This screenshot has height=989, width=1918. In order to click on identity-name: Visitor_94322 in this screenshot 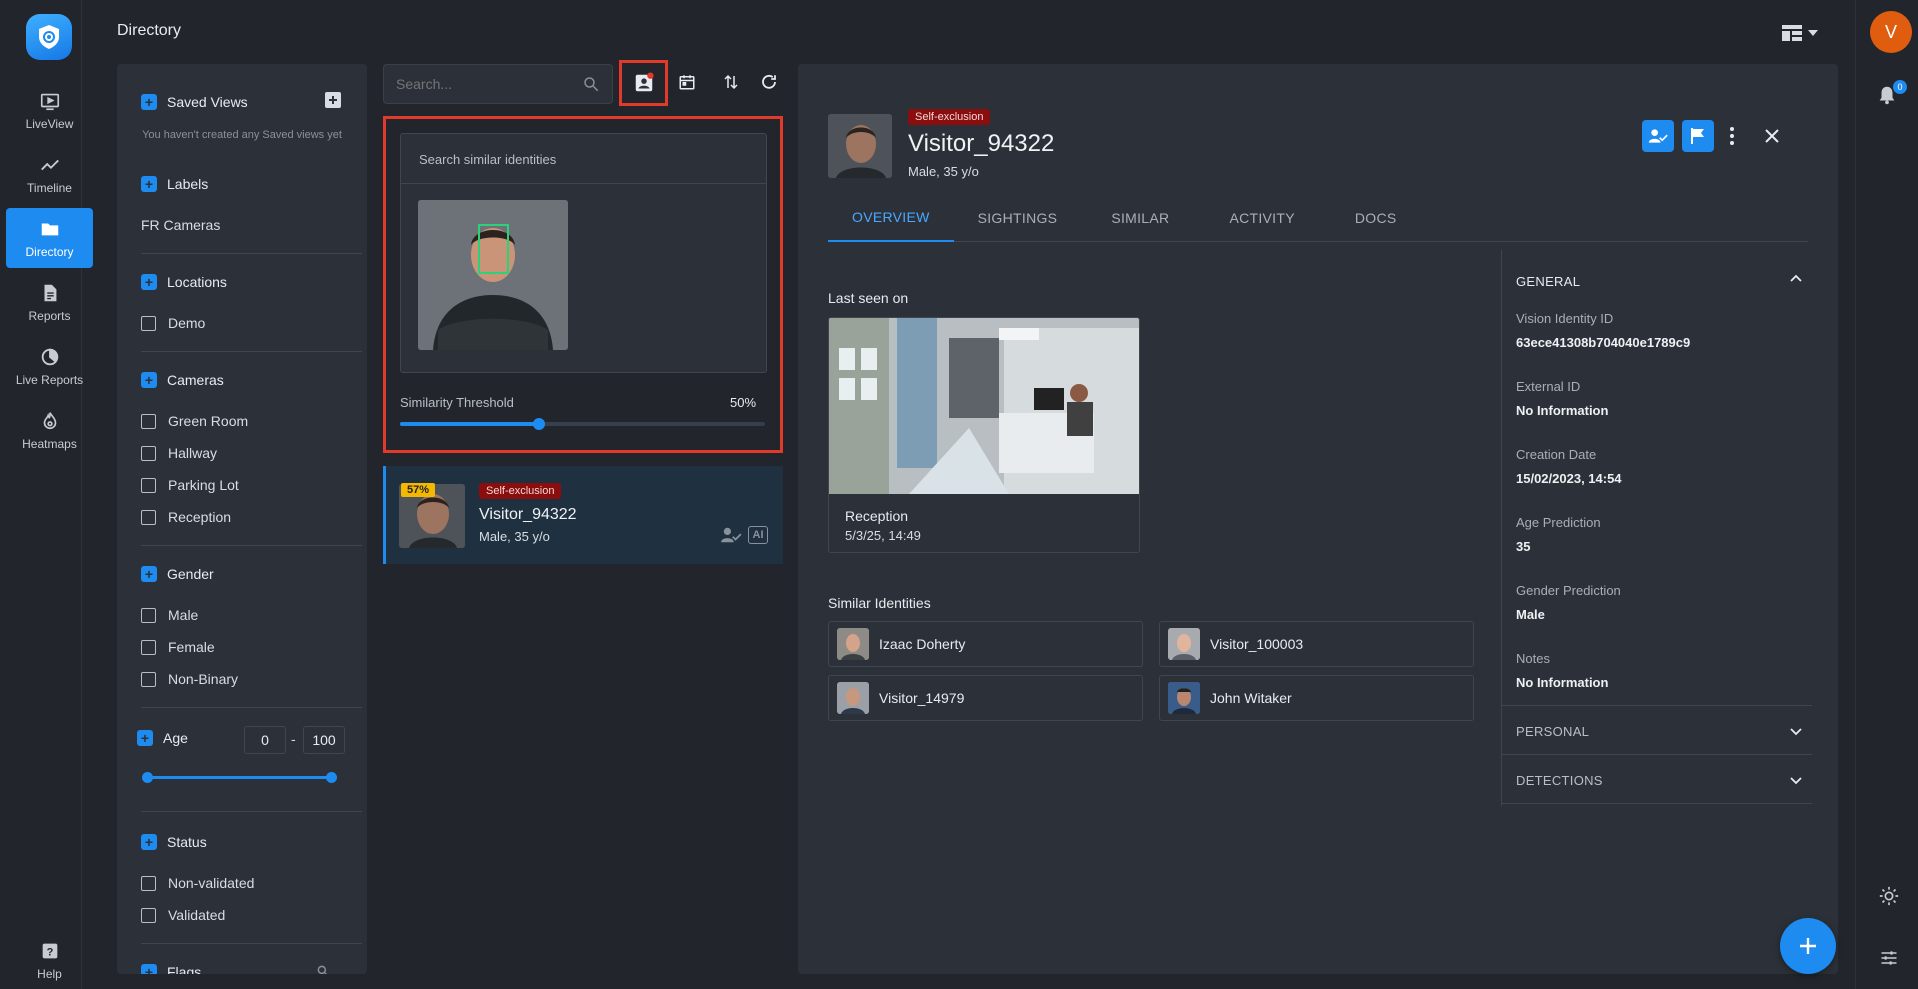, I will do `click(528, 514)`.